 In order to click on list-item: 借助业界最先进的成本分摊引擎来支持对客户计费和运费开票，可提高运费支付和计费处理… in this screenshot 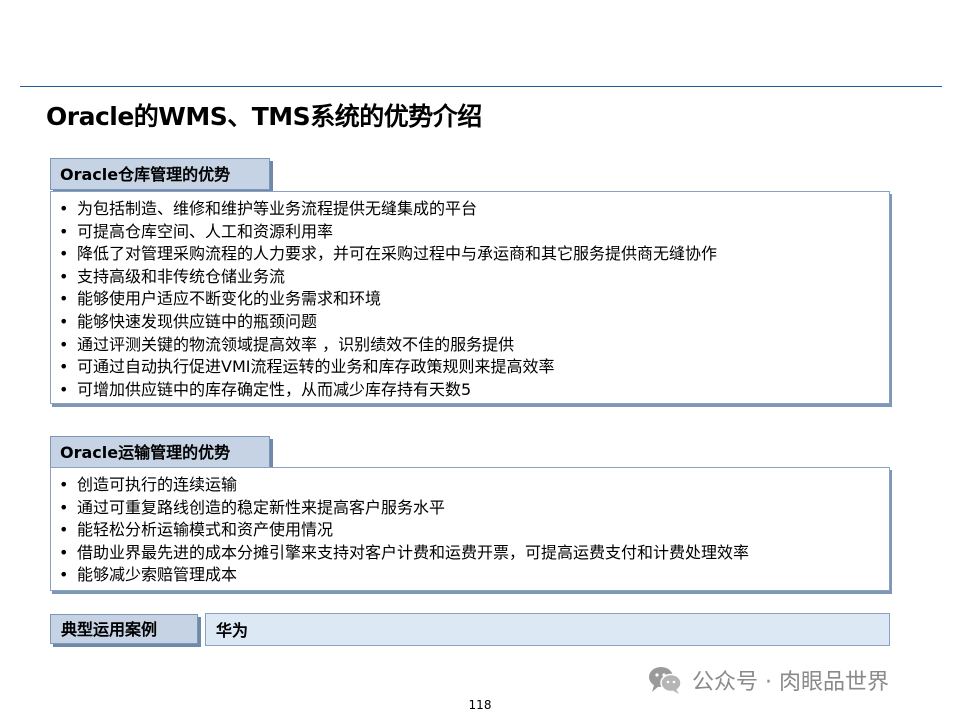, I will do `click(474, 553)`.